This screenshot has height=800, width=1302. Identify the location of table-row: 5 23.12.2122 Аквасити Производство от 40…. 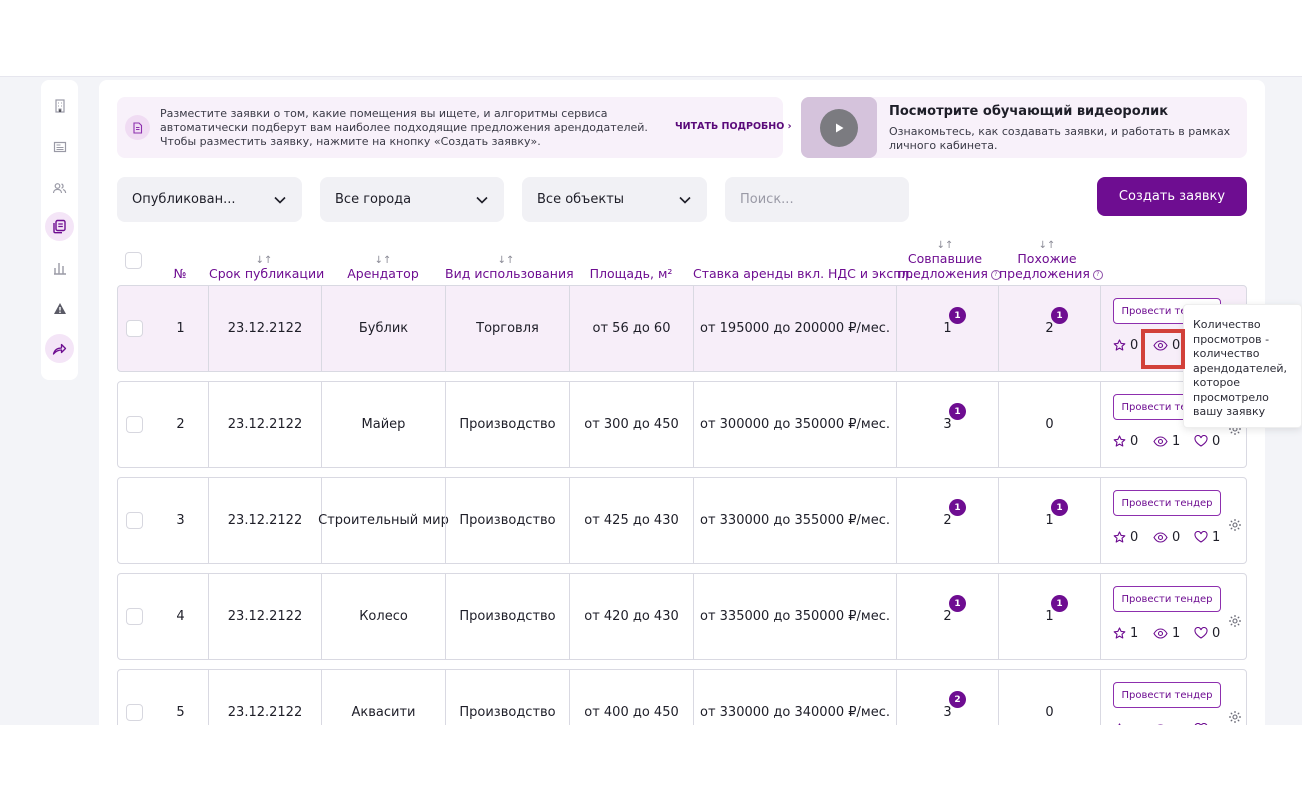
(682, 697).